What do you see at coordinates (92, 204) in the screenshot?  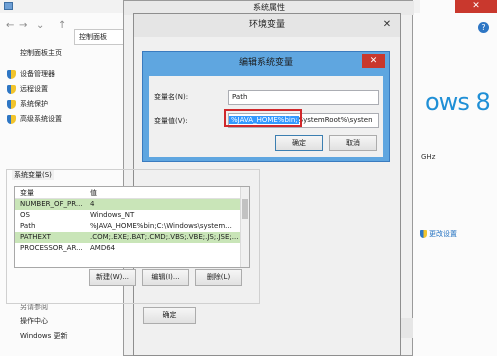 I see `value-cell: 4` at bounding box center [92, 204].